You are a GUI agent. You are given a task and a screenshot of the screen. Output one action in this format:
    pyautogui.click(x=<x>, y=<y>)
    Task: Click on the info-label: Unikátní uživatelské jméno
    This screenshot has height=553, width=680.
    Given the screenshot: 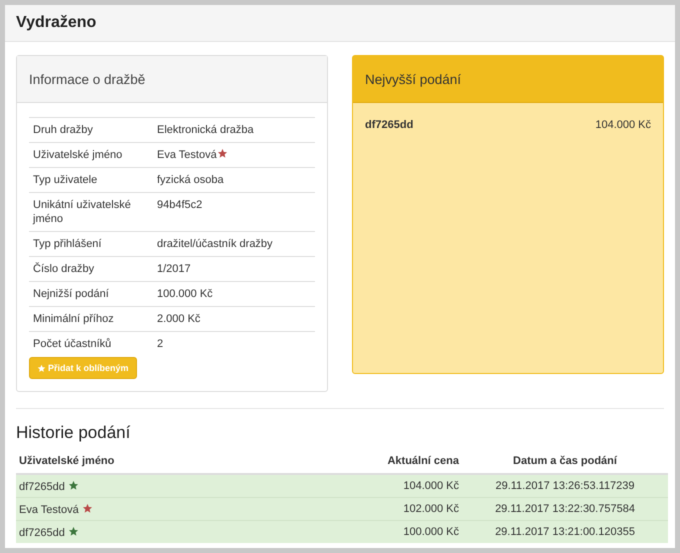 What is the action you would take?
    pyautogui.click(x=82, y=212)
    